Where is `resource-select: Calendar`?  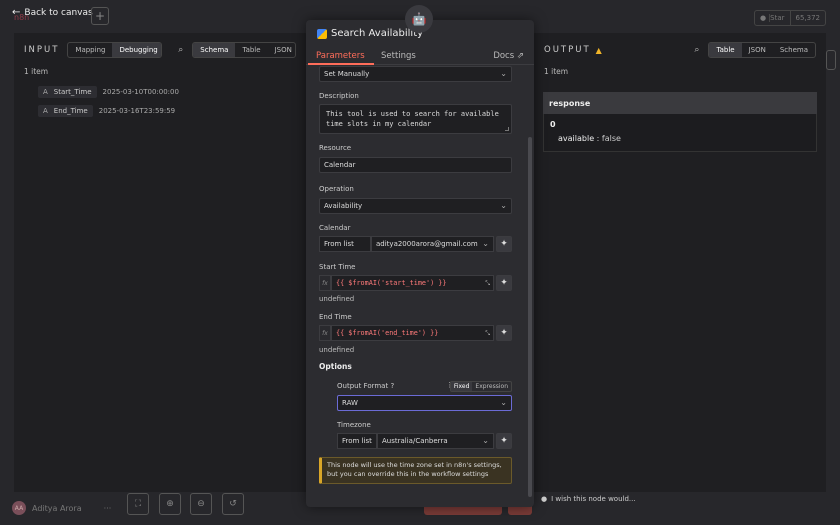 resource-select: Calendar is located at coordinates (415, 165).